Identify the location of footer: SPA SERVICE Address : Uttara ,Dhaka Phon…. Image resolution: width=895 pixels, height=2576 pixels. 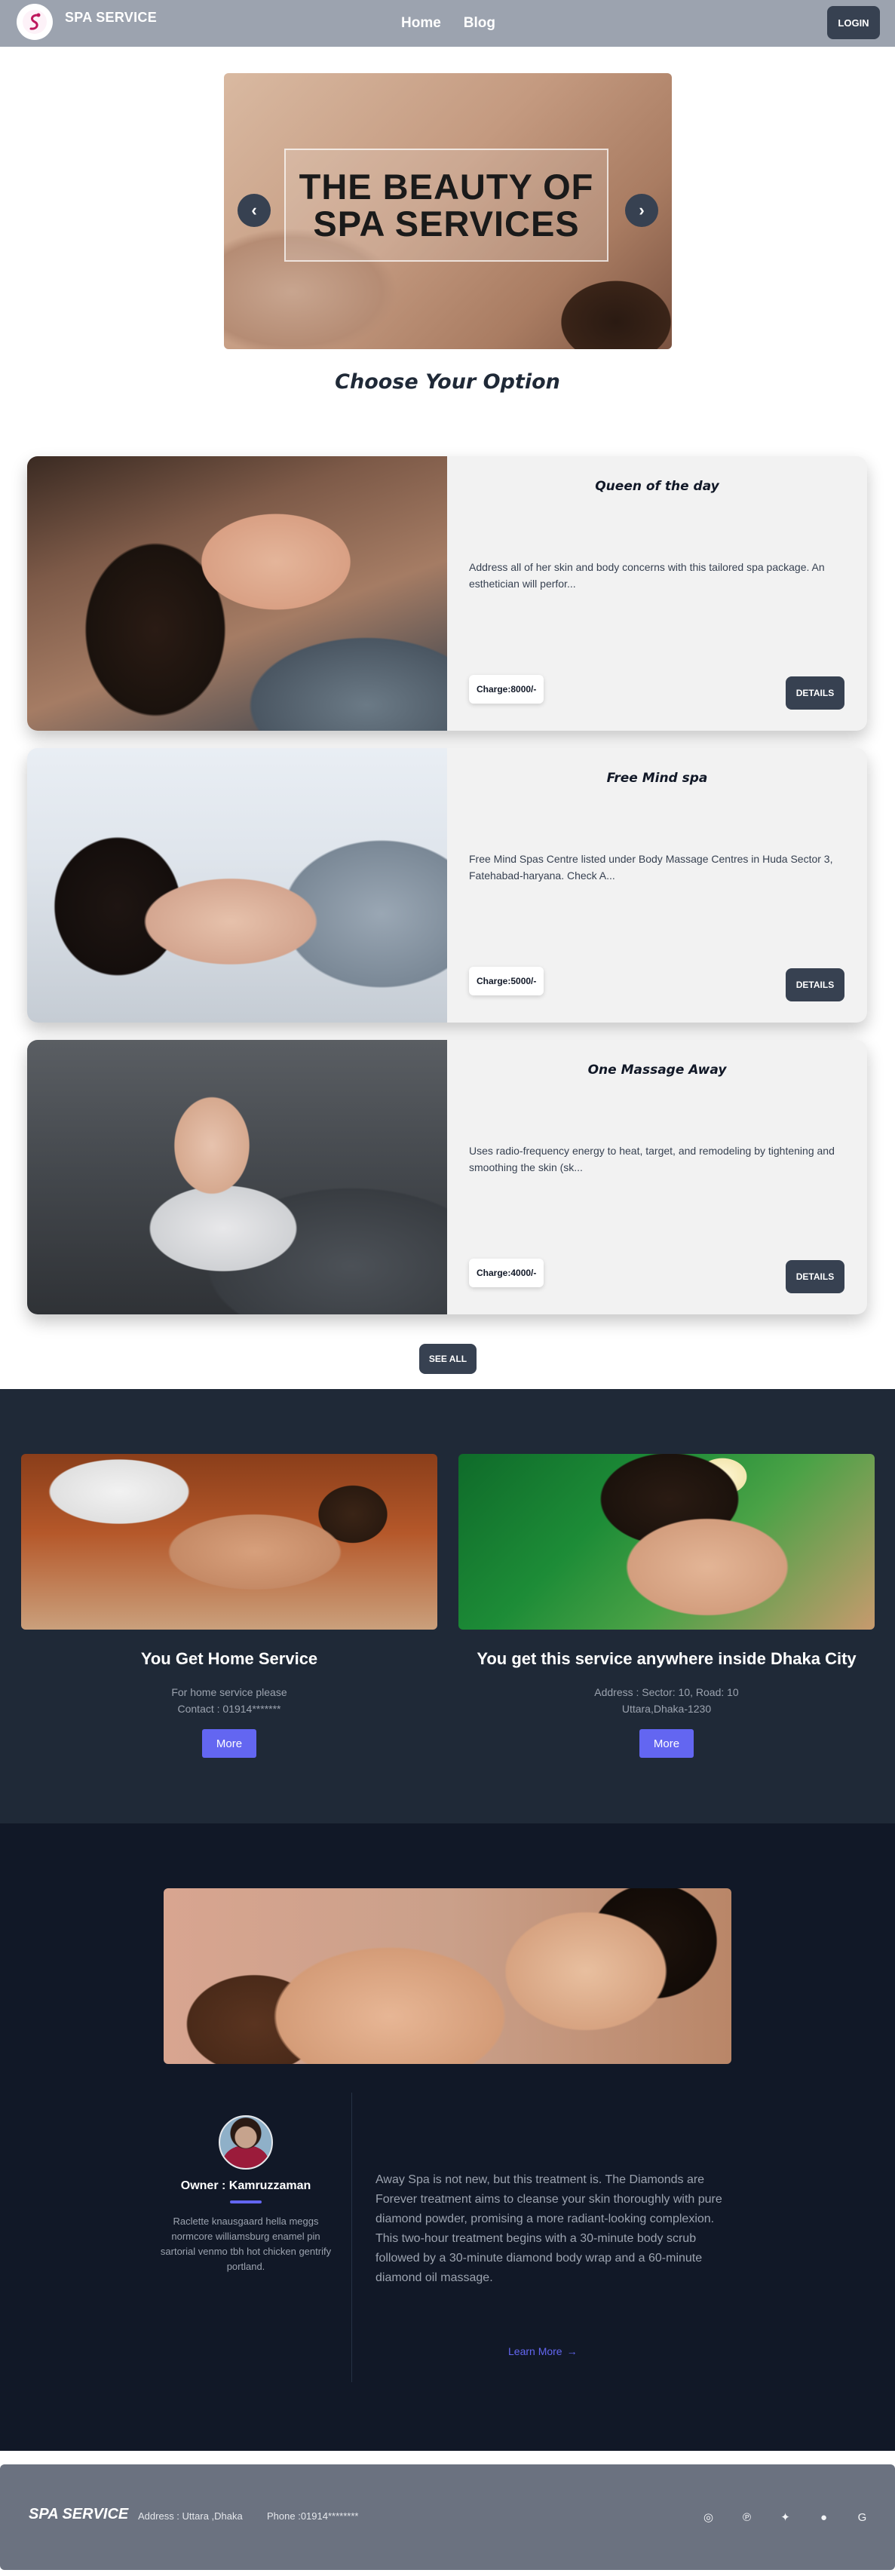
(447, 2517).